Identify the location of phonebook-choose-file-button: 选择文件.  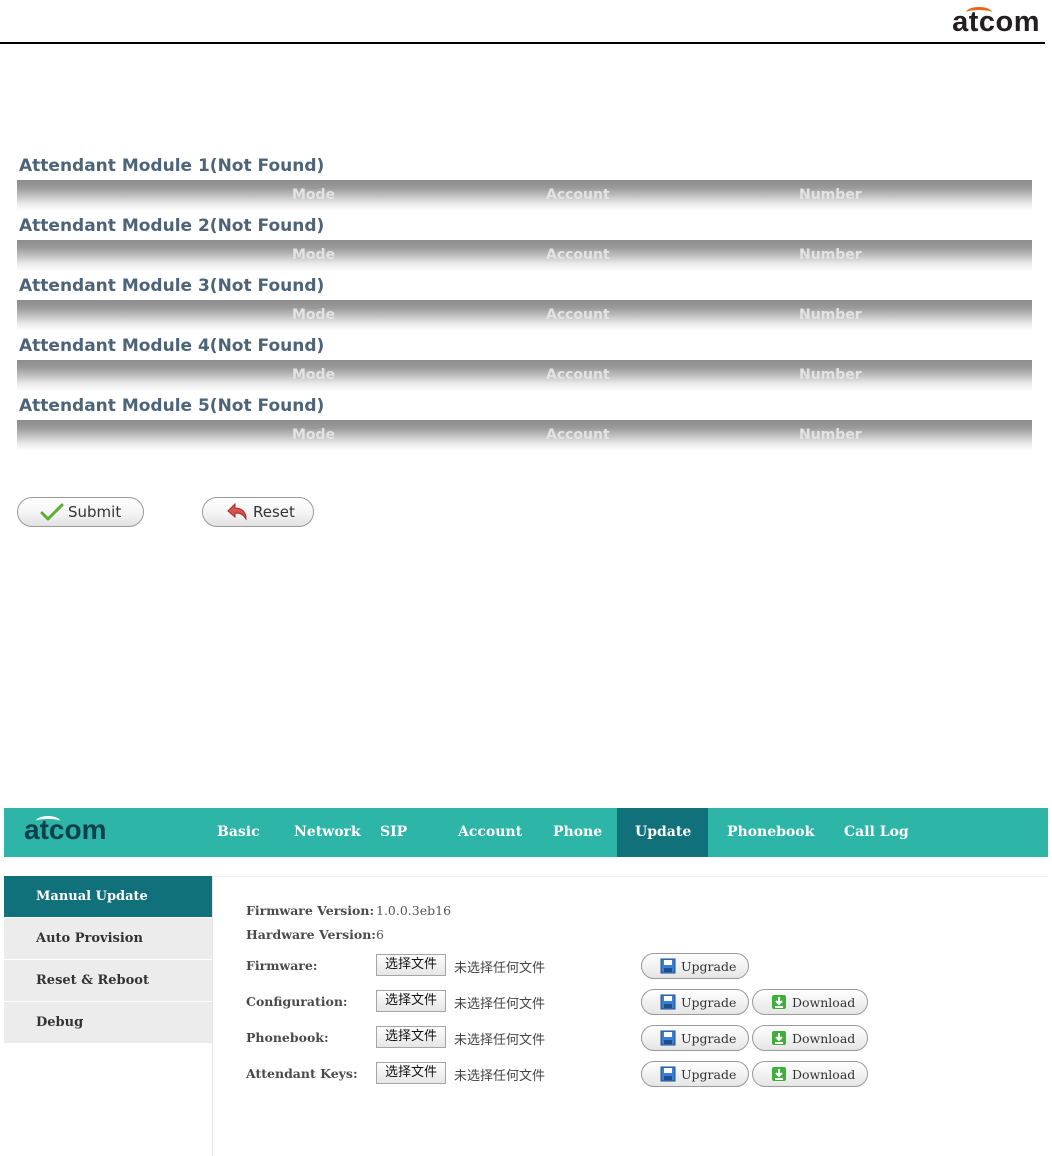
(411, 1037).